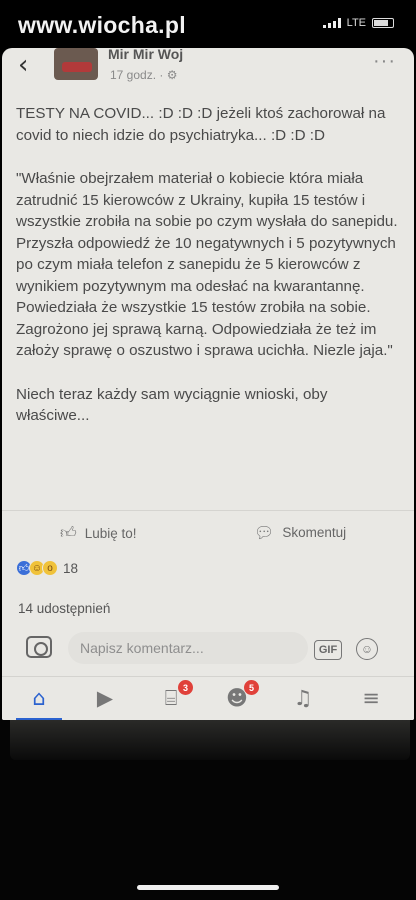 The width and height of the screenshot is (416, 900). I want to click on reactions-summary: 👍︎ ☺ o 18, so click(47, 568).